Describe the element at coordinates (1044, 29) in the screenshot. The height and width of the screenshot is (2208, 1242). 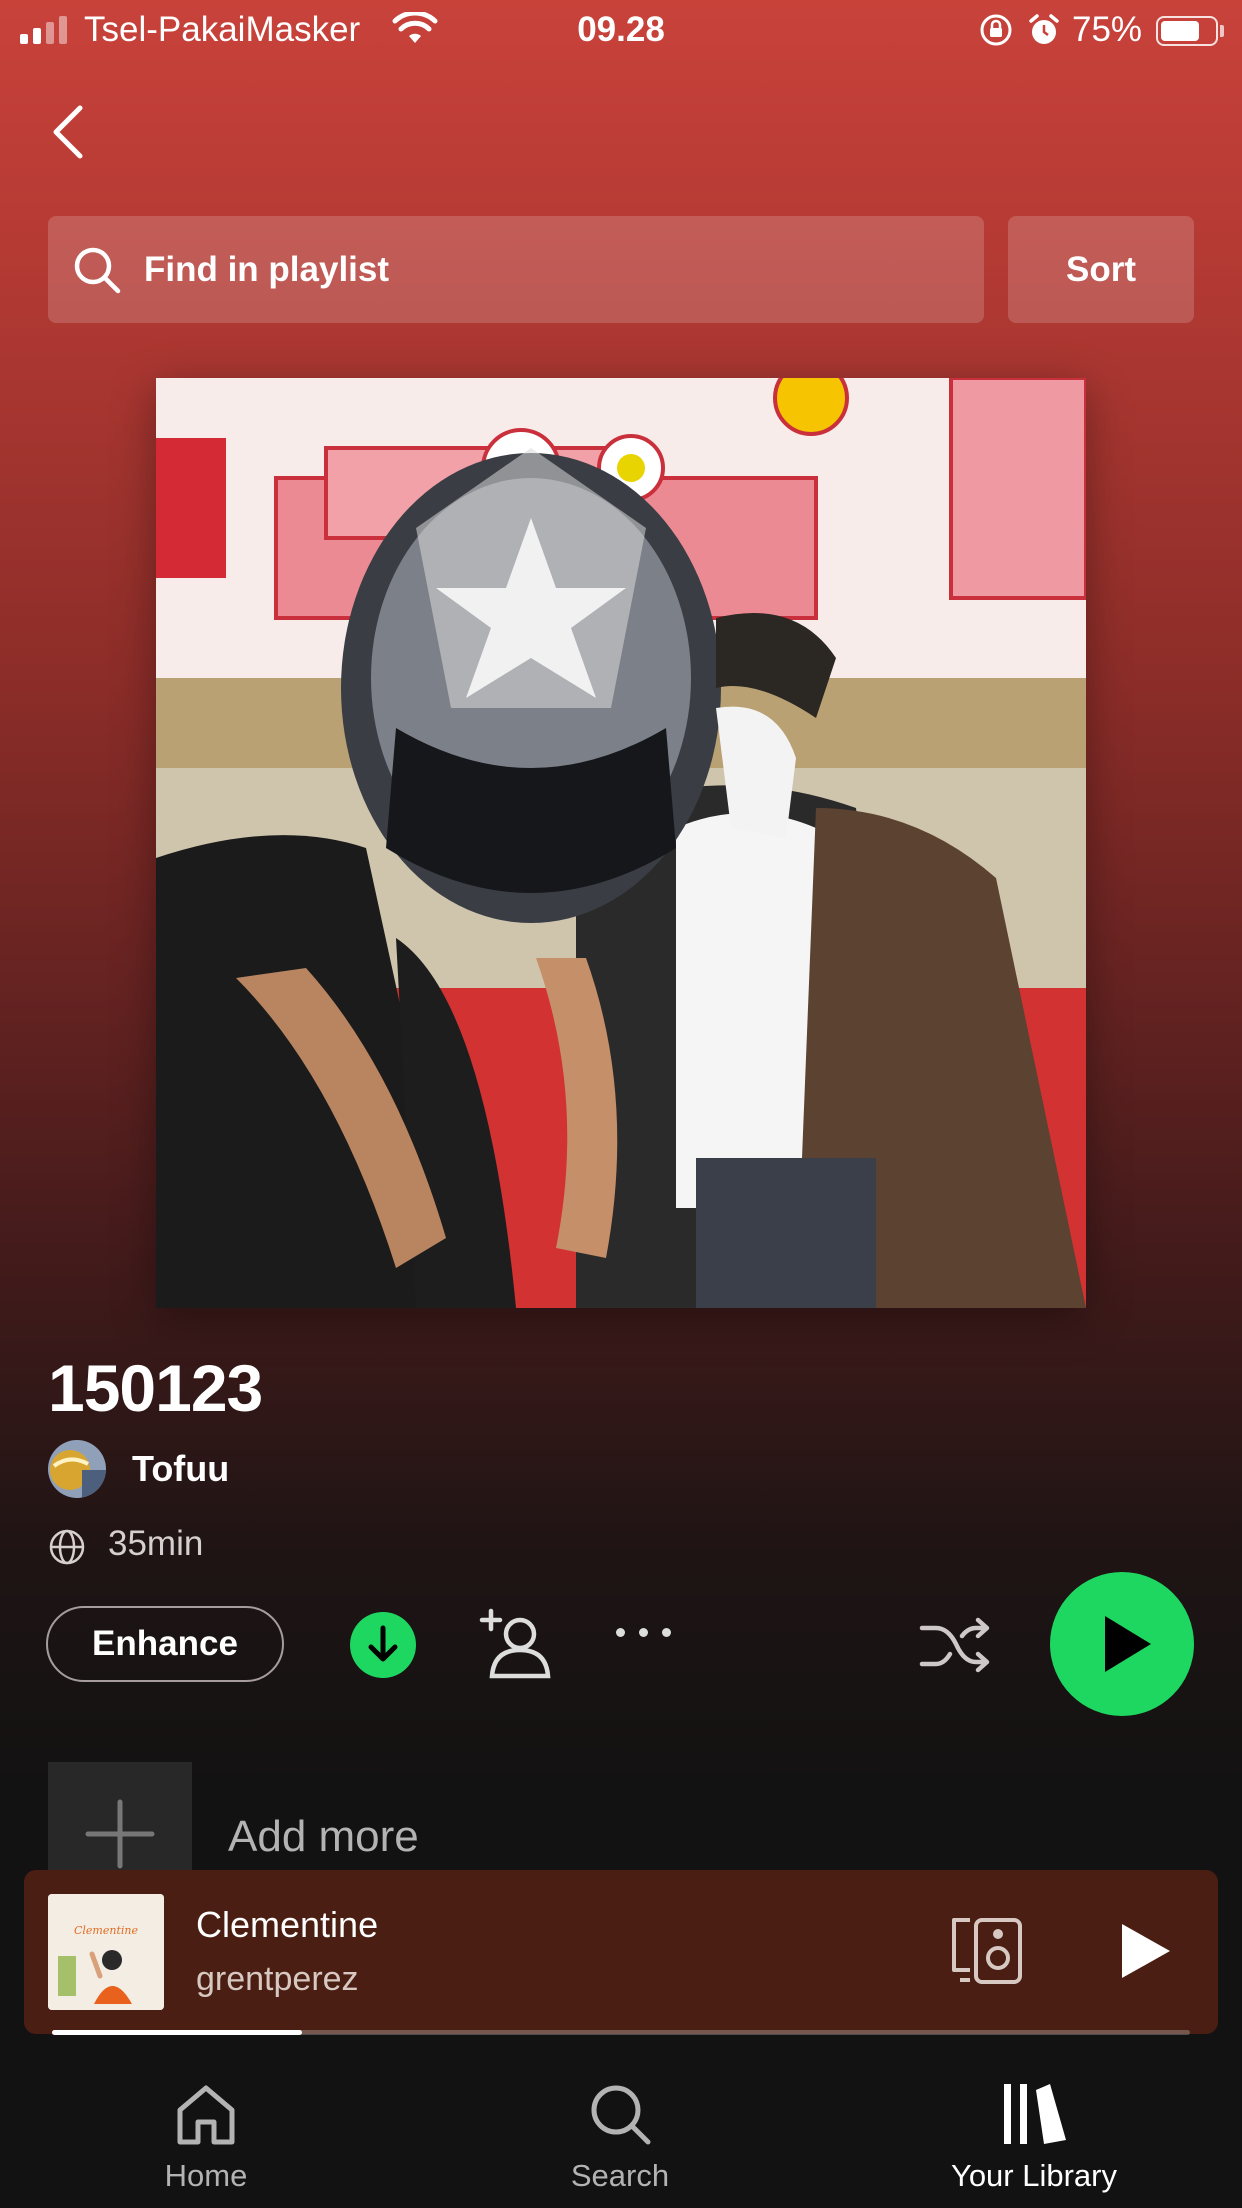
I see `alarm-icon` at that location.